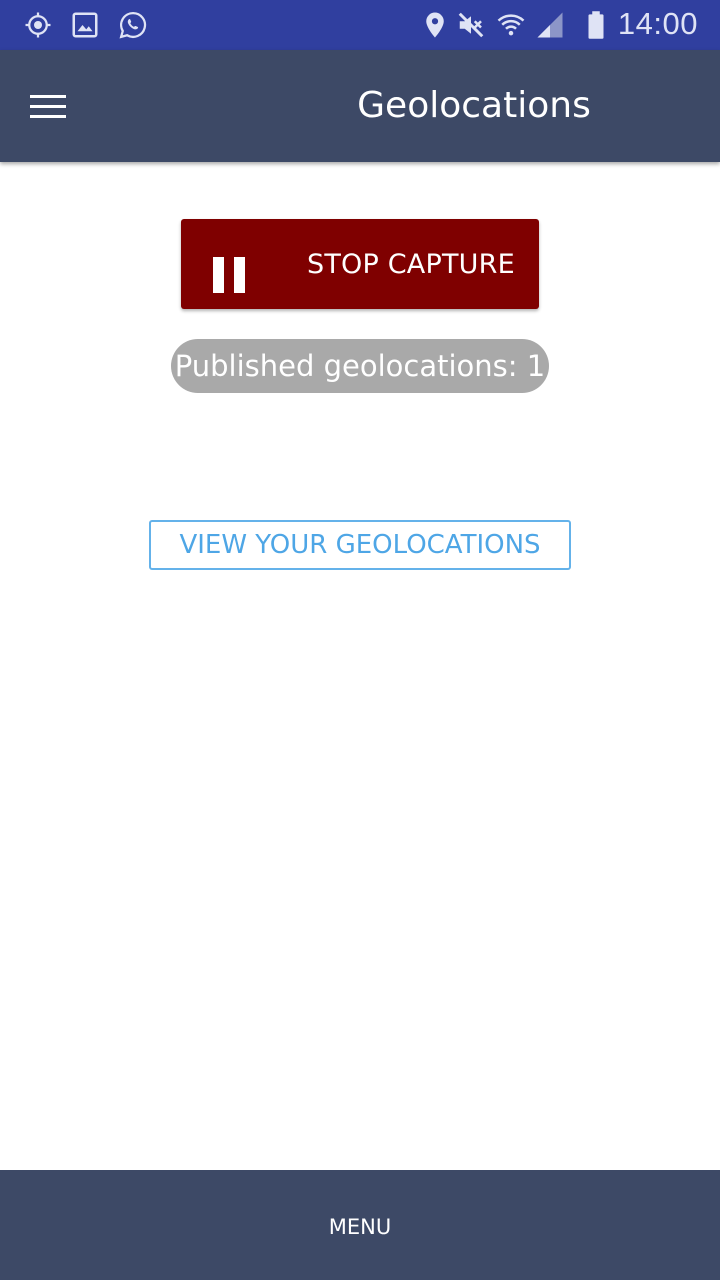  What do you see at coordinates (360, 25) in the screenshot?
I see `status-bar: 14:00` at bounding box center [360, 25].